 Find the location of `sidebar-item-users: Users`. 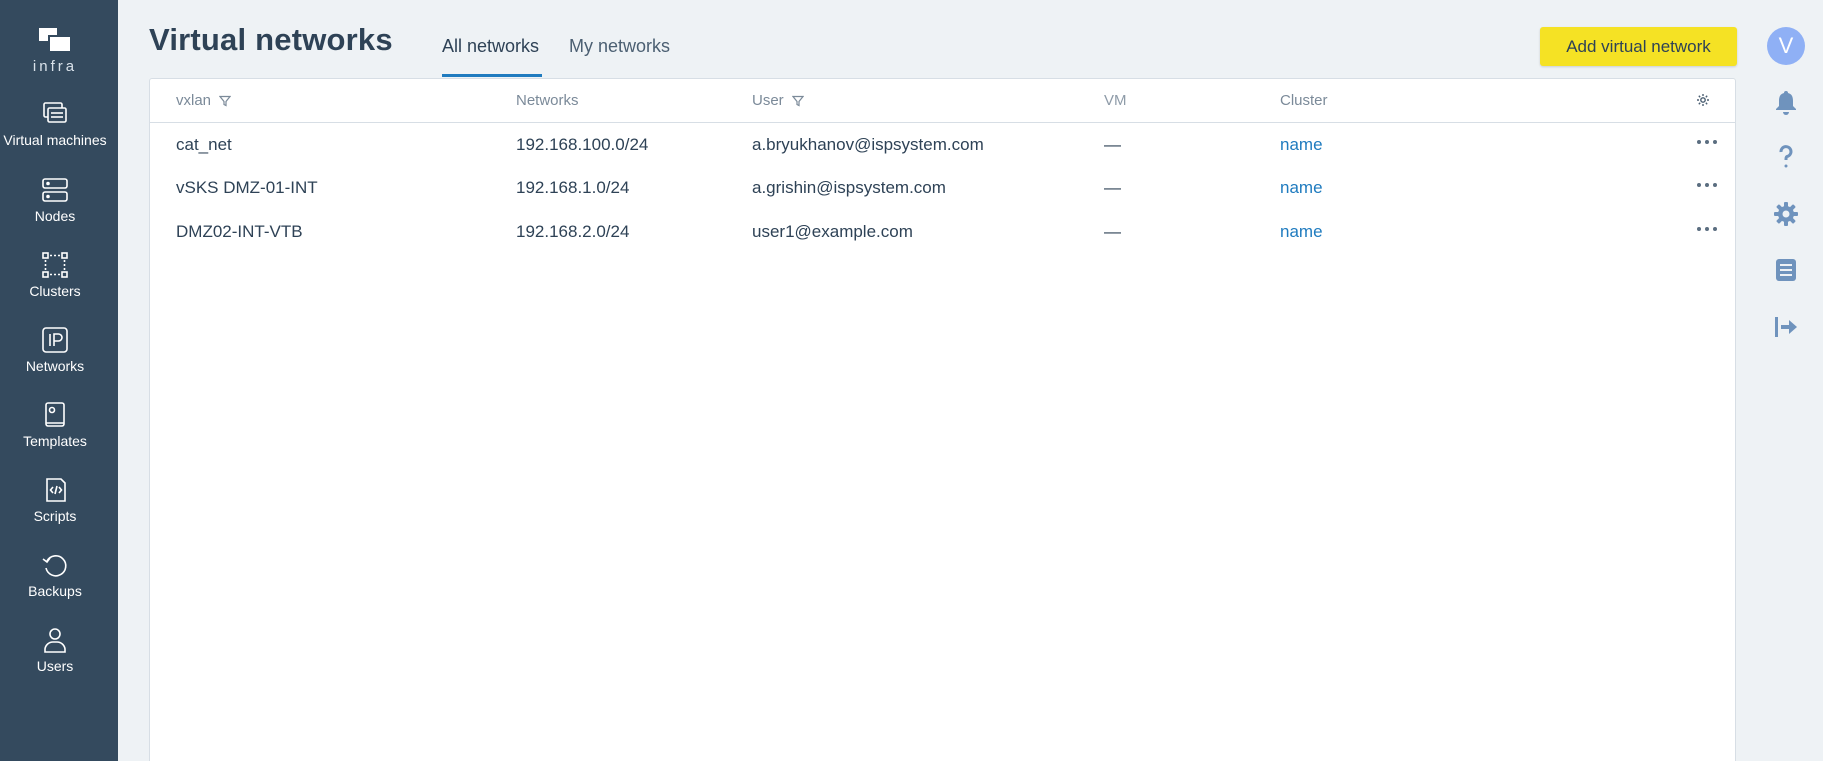

sidebar-item-users: Users is located at coordinates (55, 650).